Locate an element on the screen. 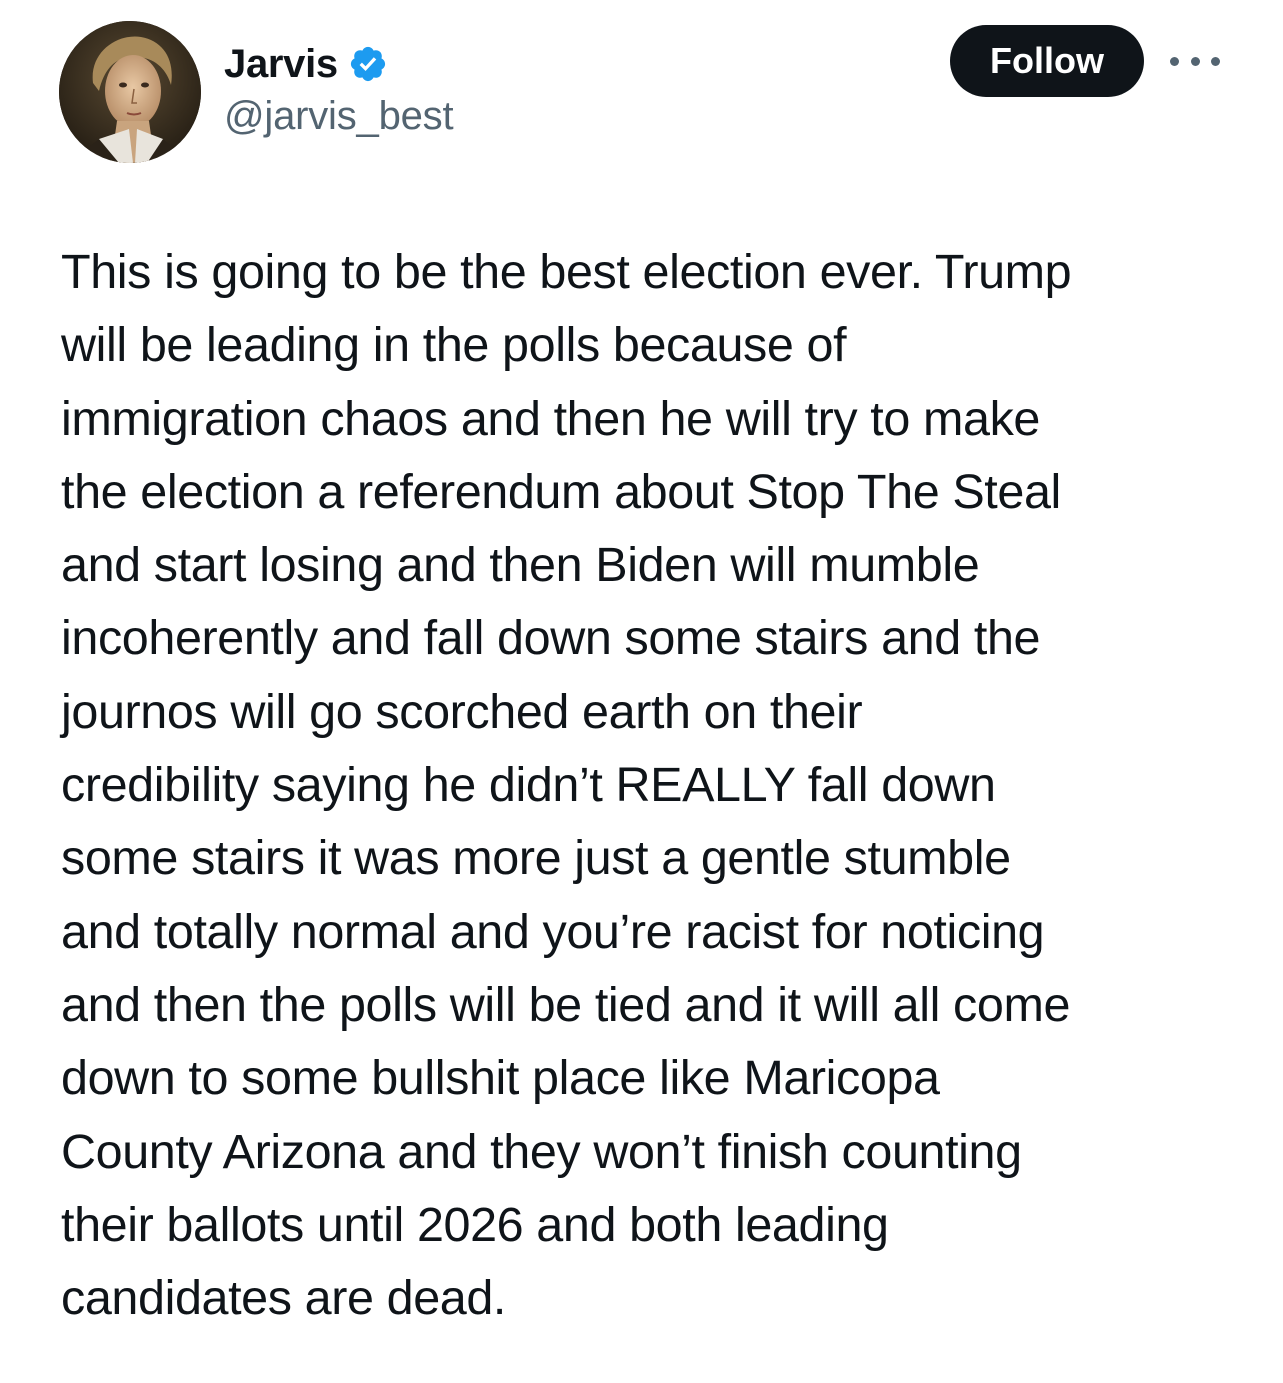 The height and width of the screenshot is (1383, 1283). more-horizontal-icon is located at coordinates (1195, 61).